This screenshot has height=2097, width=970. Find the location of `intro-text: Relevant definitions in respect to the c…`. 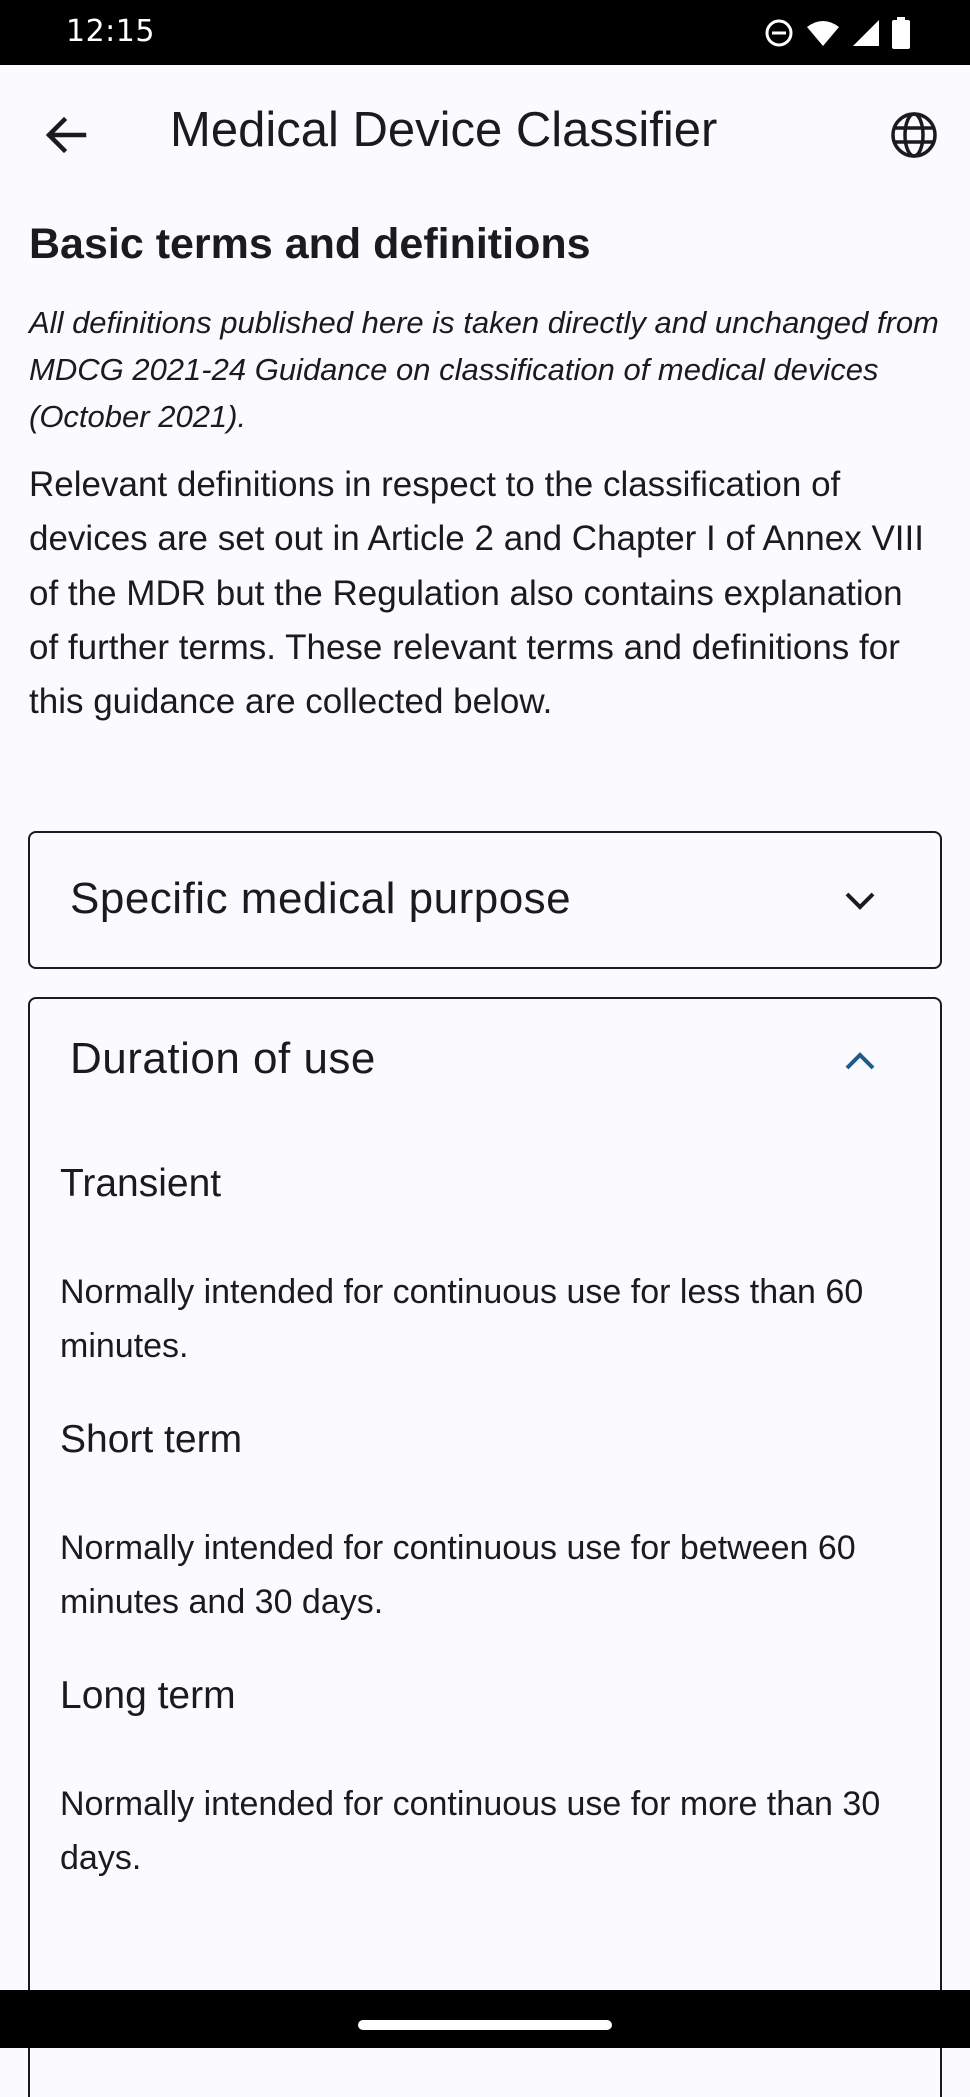

intro-text: Relevant definitions in respect to the c… is located at coordinates (476, 593).